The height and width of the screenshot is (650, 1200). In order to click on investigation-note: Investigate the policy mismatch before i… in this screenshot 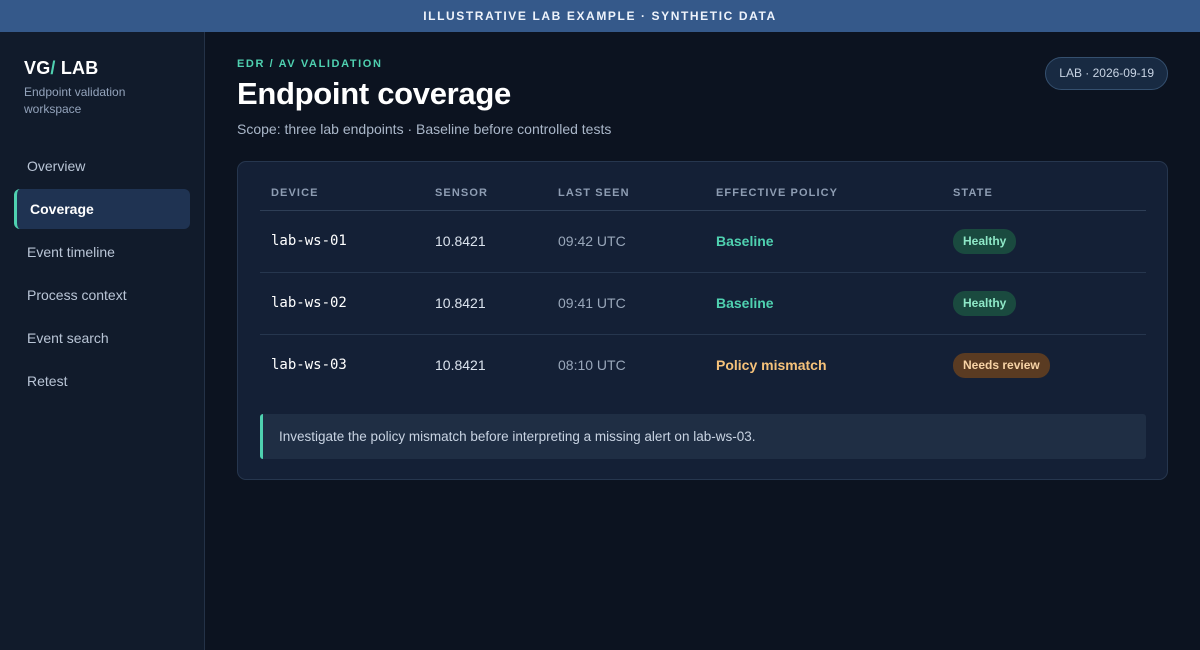, I will do `click(703, 436)`.